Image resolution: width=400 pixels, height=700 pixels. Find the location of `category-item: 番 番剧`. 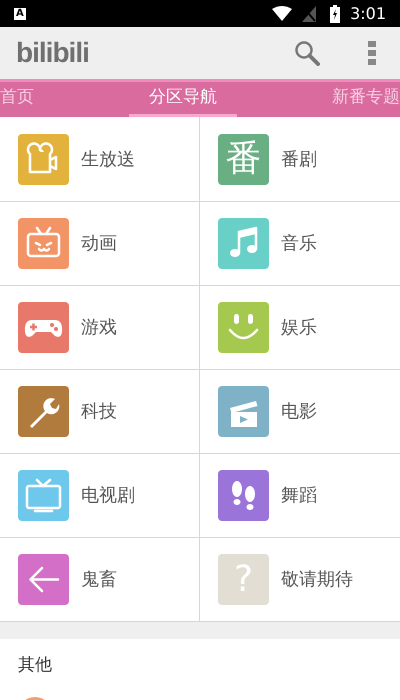

category-item: 番 番剧 is located at coordinates (300, 159).